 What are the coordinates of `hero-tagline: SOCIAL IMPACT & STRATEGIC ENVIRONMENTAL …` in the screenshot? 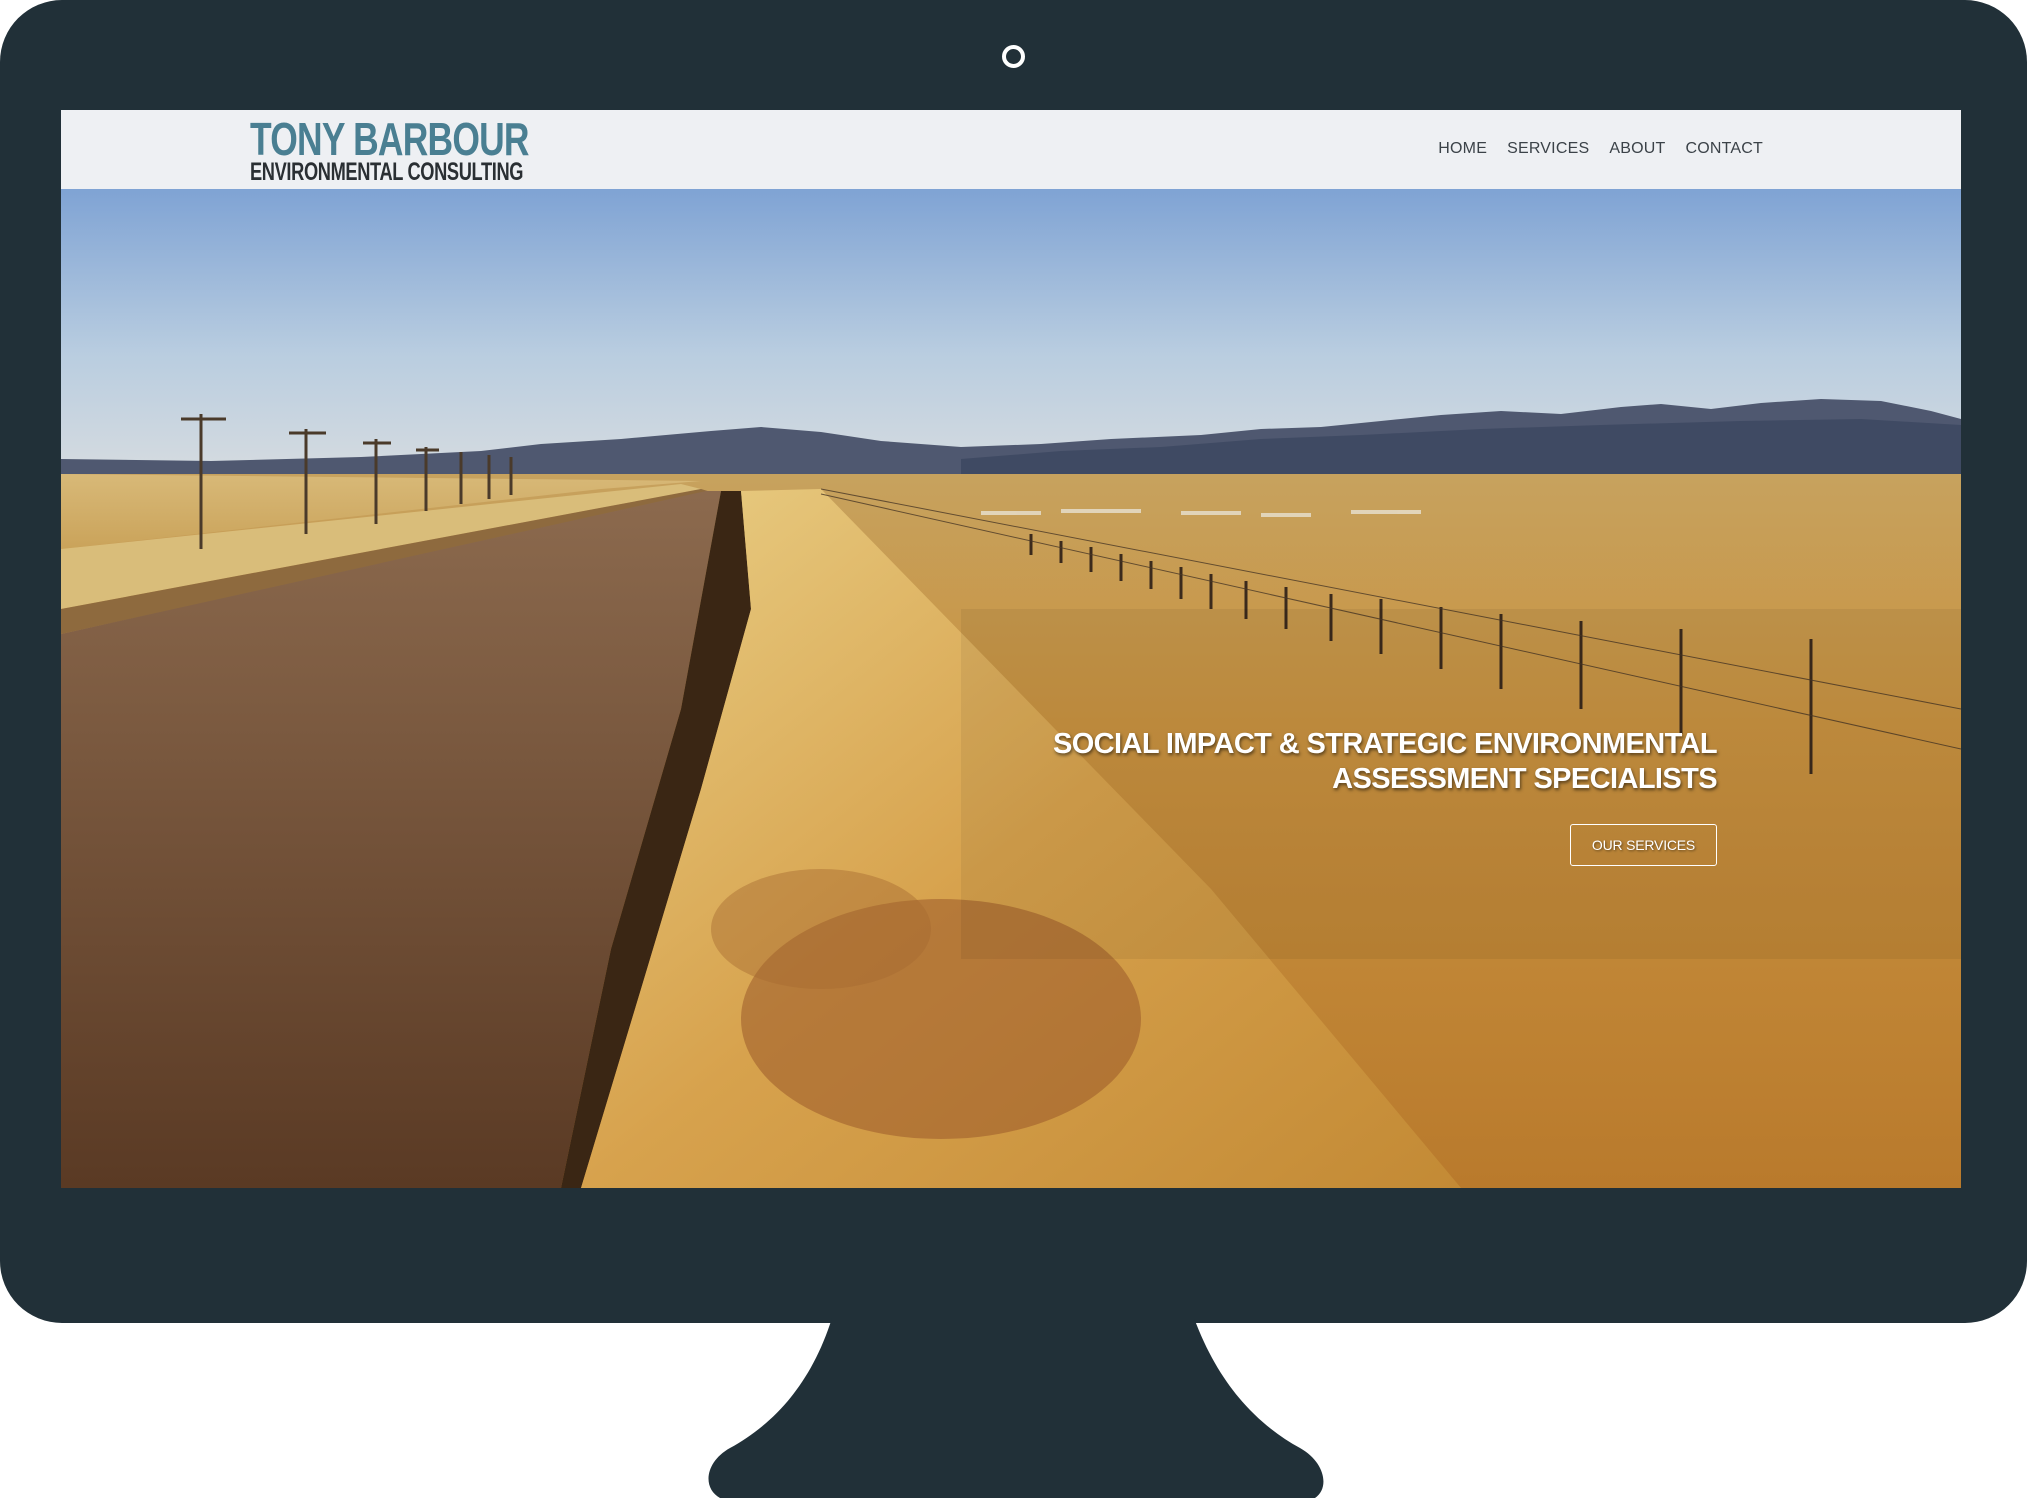 It's located at (1385, 762).